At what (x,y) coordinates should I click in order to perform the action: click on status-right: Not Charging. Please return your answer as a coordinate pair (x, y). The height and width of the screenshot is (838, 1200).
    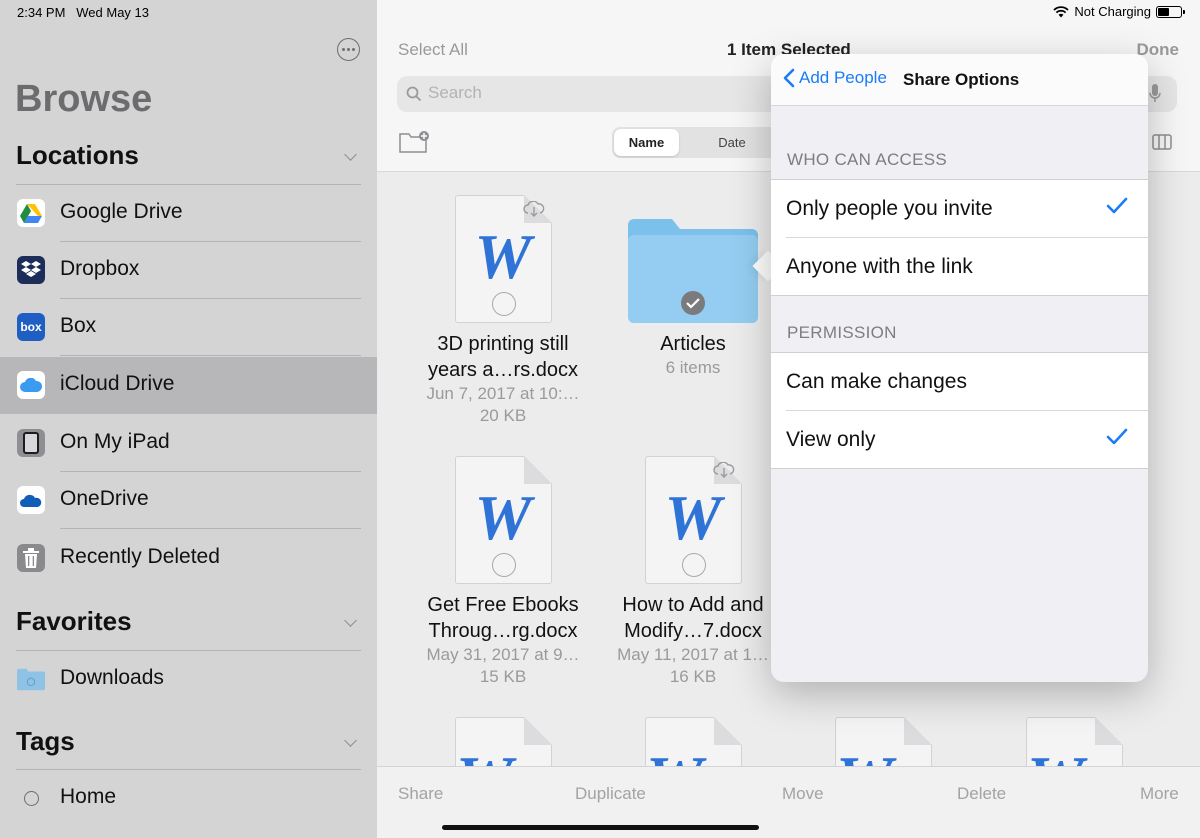
    Looking at the image, I should click on (1119, 11).